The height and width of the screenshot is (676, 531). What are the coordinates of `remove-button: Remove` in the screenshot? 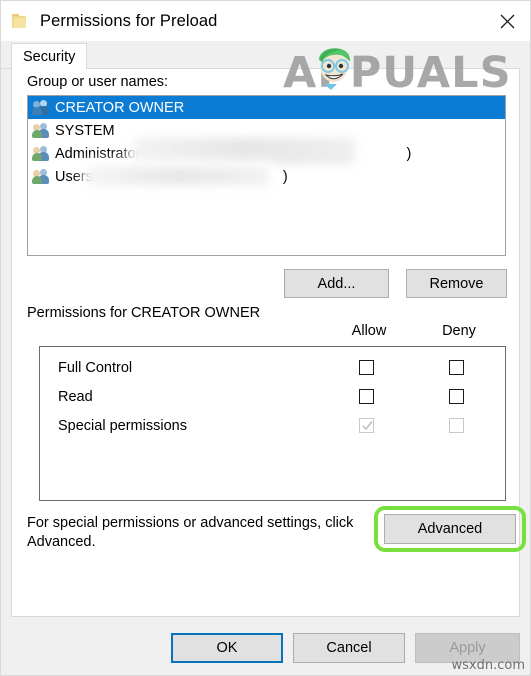 It's located at (456, 283).